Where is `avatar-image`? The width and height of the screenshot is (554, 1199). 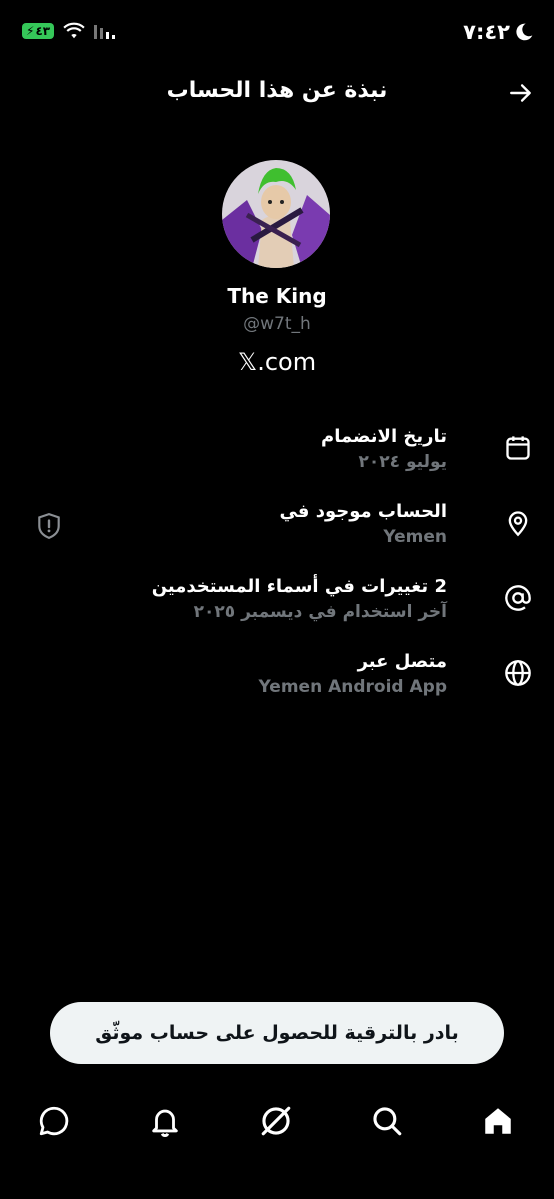 avatar-image is located at coordinates (276, 214).